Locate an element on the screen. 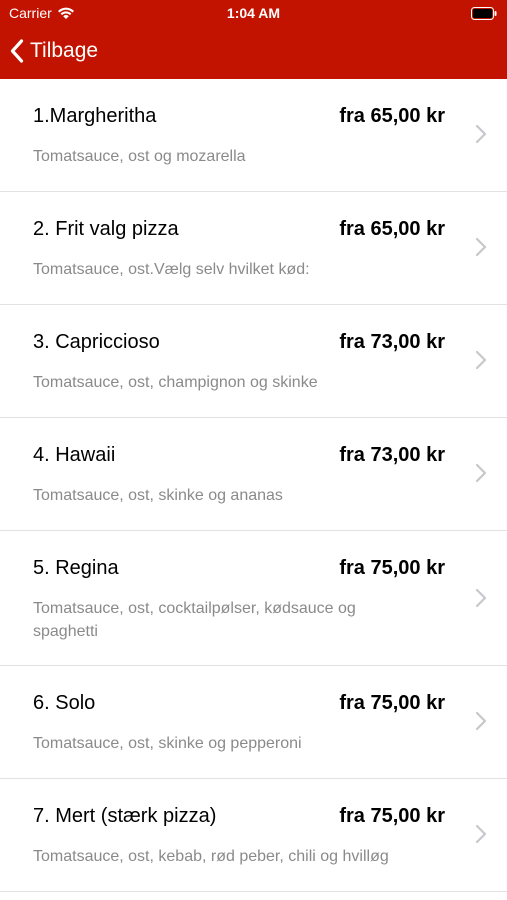  item-description: Tomatsauce, ost og mozarella is located at coordinates (139, 156).